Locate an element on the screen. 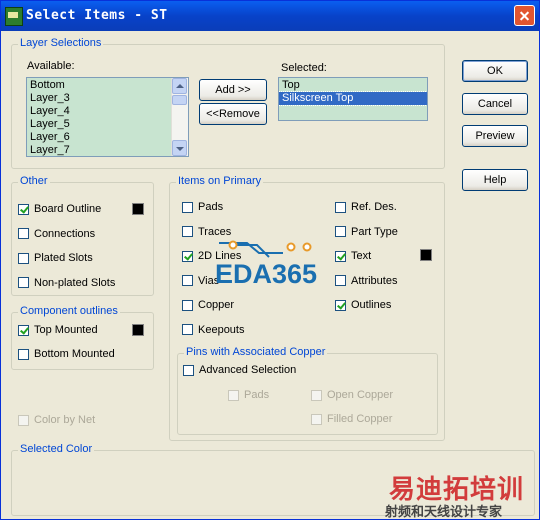 The width and height of the screenshot is (540, 520). color-by-net-checkbox: Color by Net is located at coordinates (56, 420).